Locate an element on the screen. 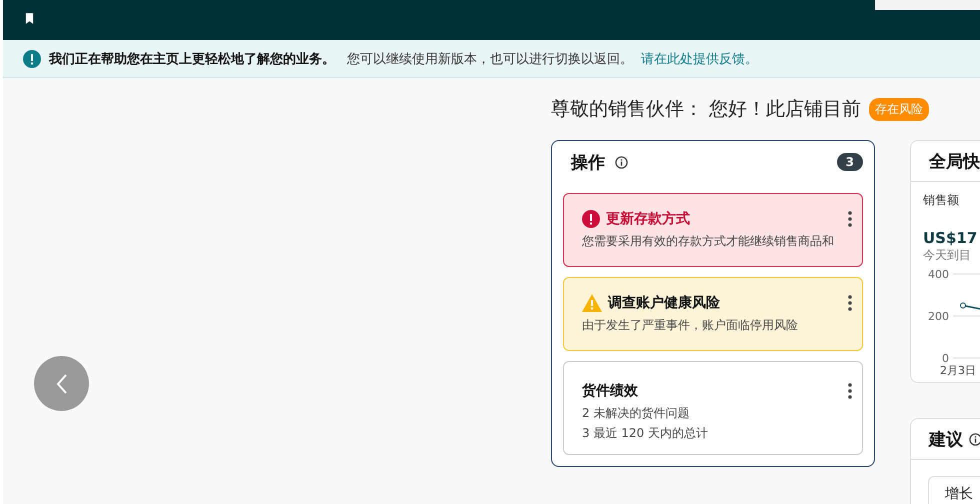 The image size is (980, 504). card-title: 操作 is located at coordinates (588, 163).